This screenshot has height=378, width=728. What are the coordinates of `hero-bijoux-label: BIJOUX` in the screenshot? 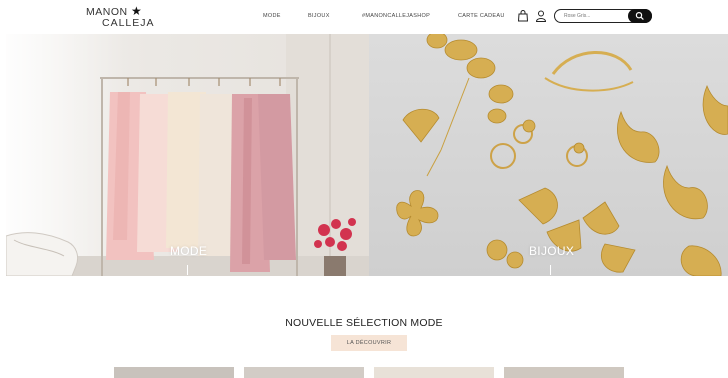 It's located at (552, 251).